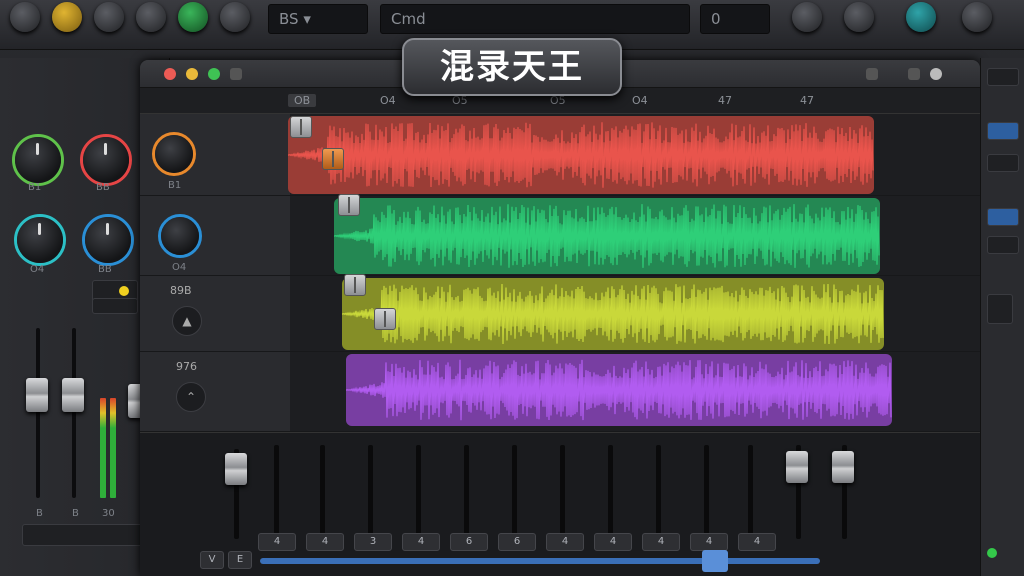 The width and height of the screenshot is (1024, 576). What do you see at coordinates (40, 240) in the screenshot?
I see `eq-knob` at bounding box center [40, 240].